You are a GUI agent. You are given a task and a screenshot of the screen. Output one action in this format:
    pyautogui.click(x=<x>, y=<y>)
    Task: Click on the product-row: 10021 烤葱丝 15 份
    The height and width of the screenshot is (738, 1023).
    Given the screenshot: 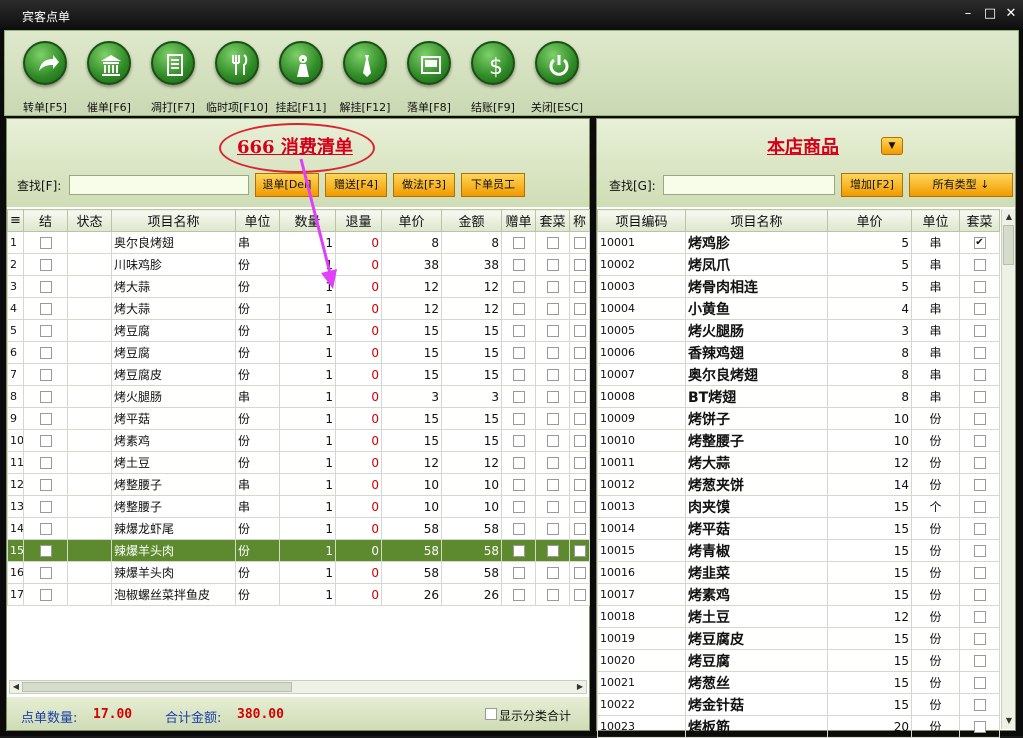 What is the action you would take?
    pyautogui.click(x=798, y=682)
    